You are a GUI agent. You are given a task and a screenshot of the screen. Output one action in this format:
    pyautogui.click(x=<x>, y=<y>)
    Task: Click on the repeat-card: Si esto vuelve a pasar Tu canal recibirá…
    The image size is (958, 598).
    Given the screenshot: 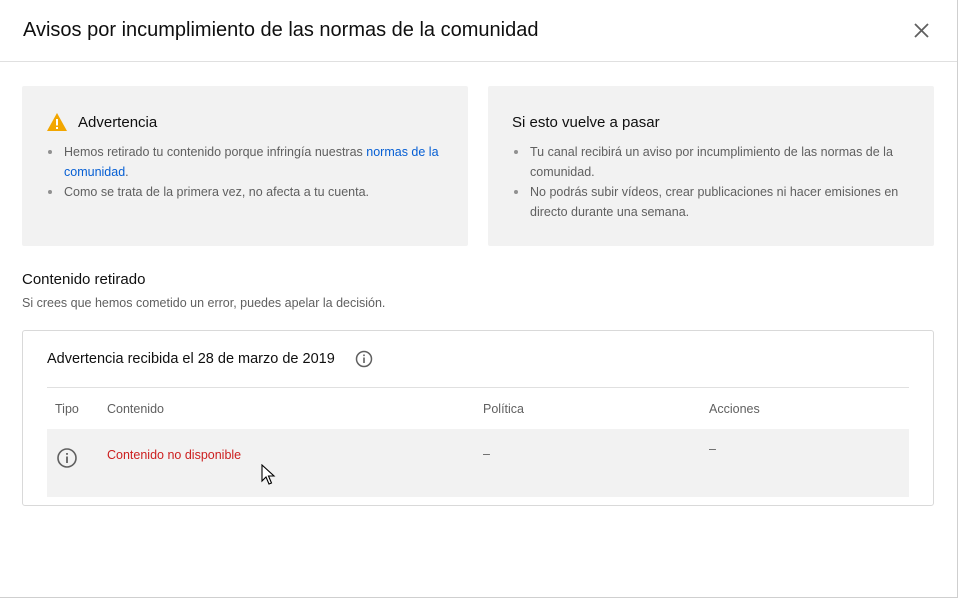 What is the action you would take?
    pyautogui.click(x=711, y=166)
    